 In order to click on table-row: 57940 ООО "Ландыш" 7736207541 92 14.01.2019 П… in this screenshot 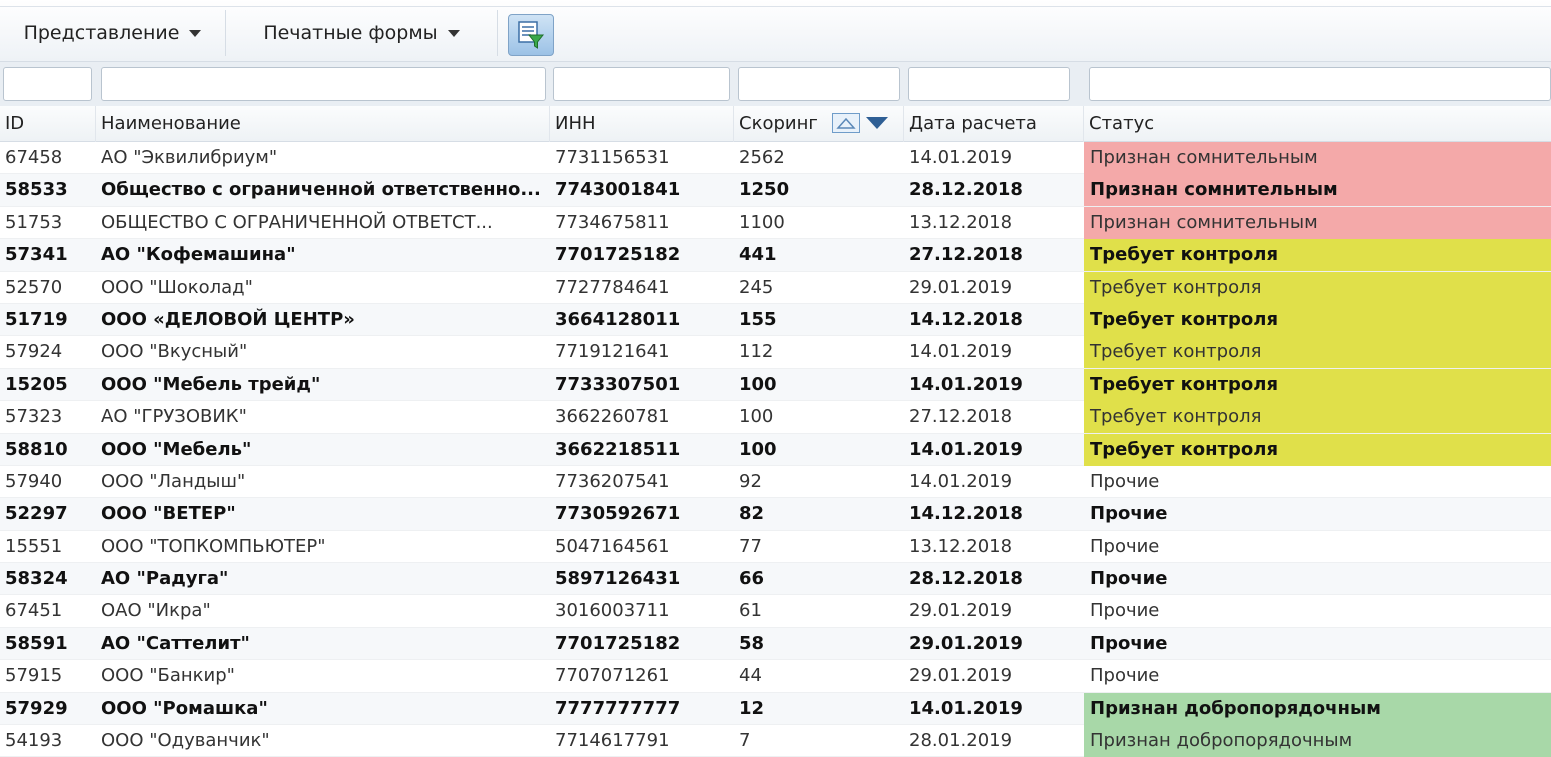, I will do `click(775, 482)`.